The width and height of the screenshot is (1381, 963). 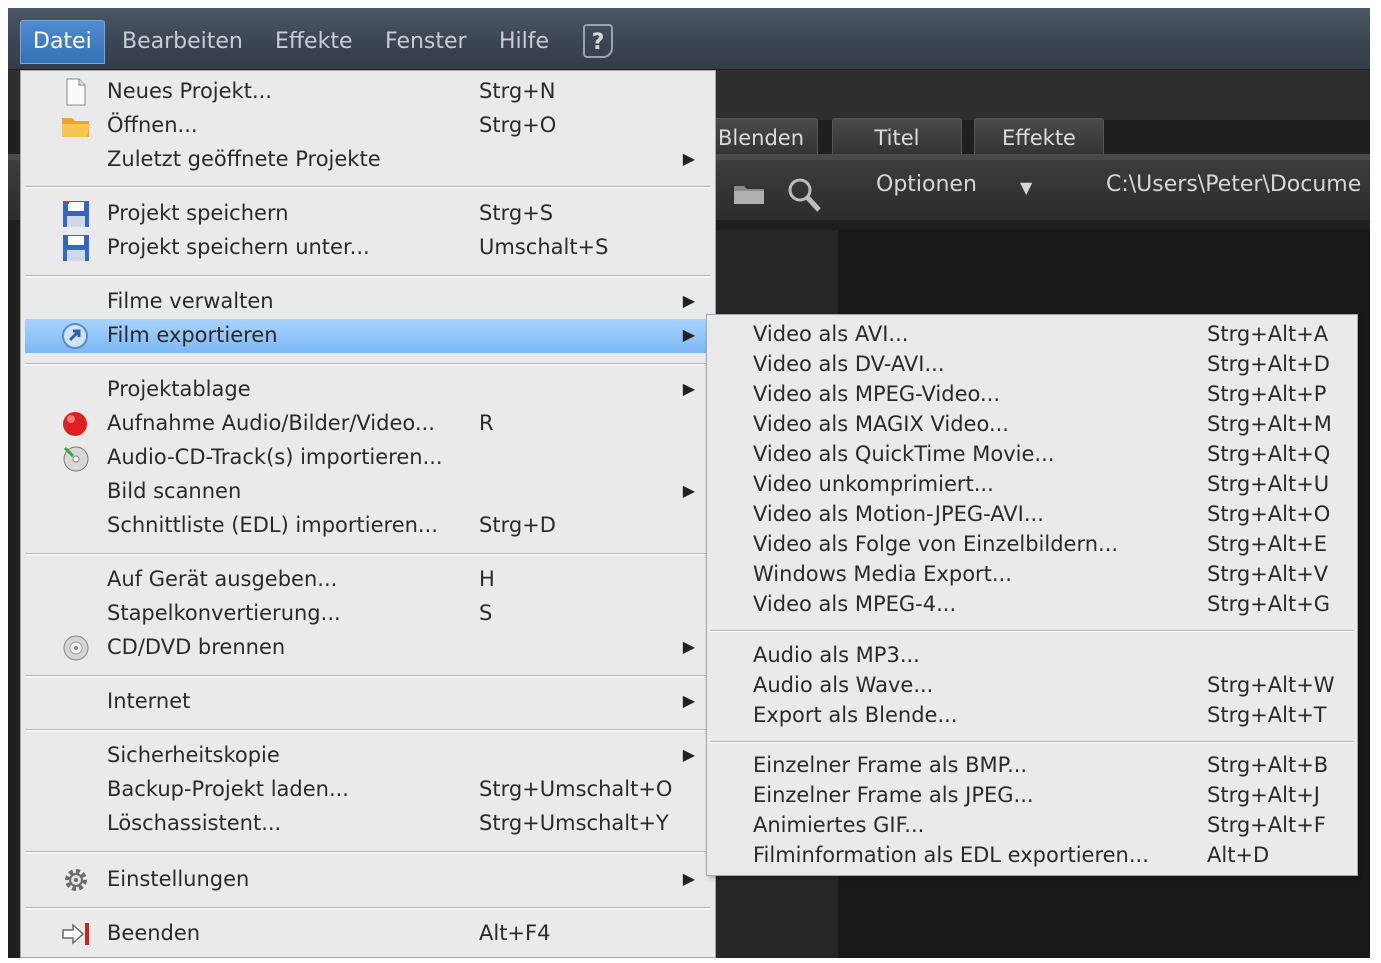 What do you see at coordinates (1026, 187) in the screenshot?
I see `chevron-down-icon: ▼` at bounding box center [1026, 187].